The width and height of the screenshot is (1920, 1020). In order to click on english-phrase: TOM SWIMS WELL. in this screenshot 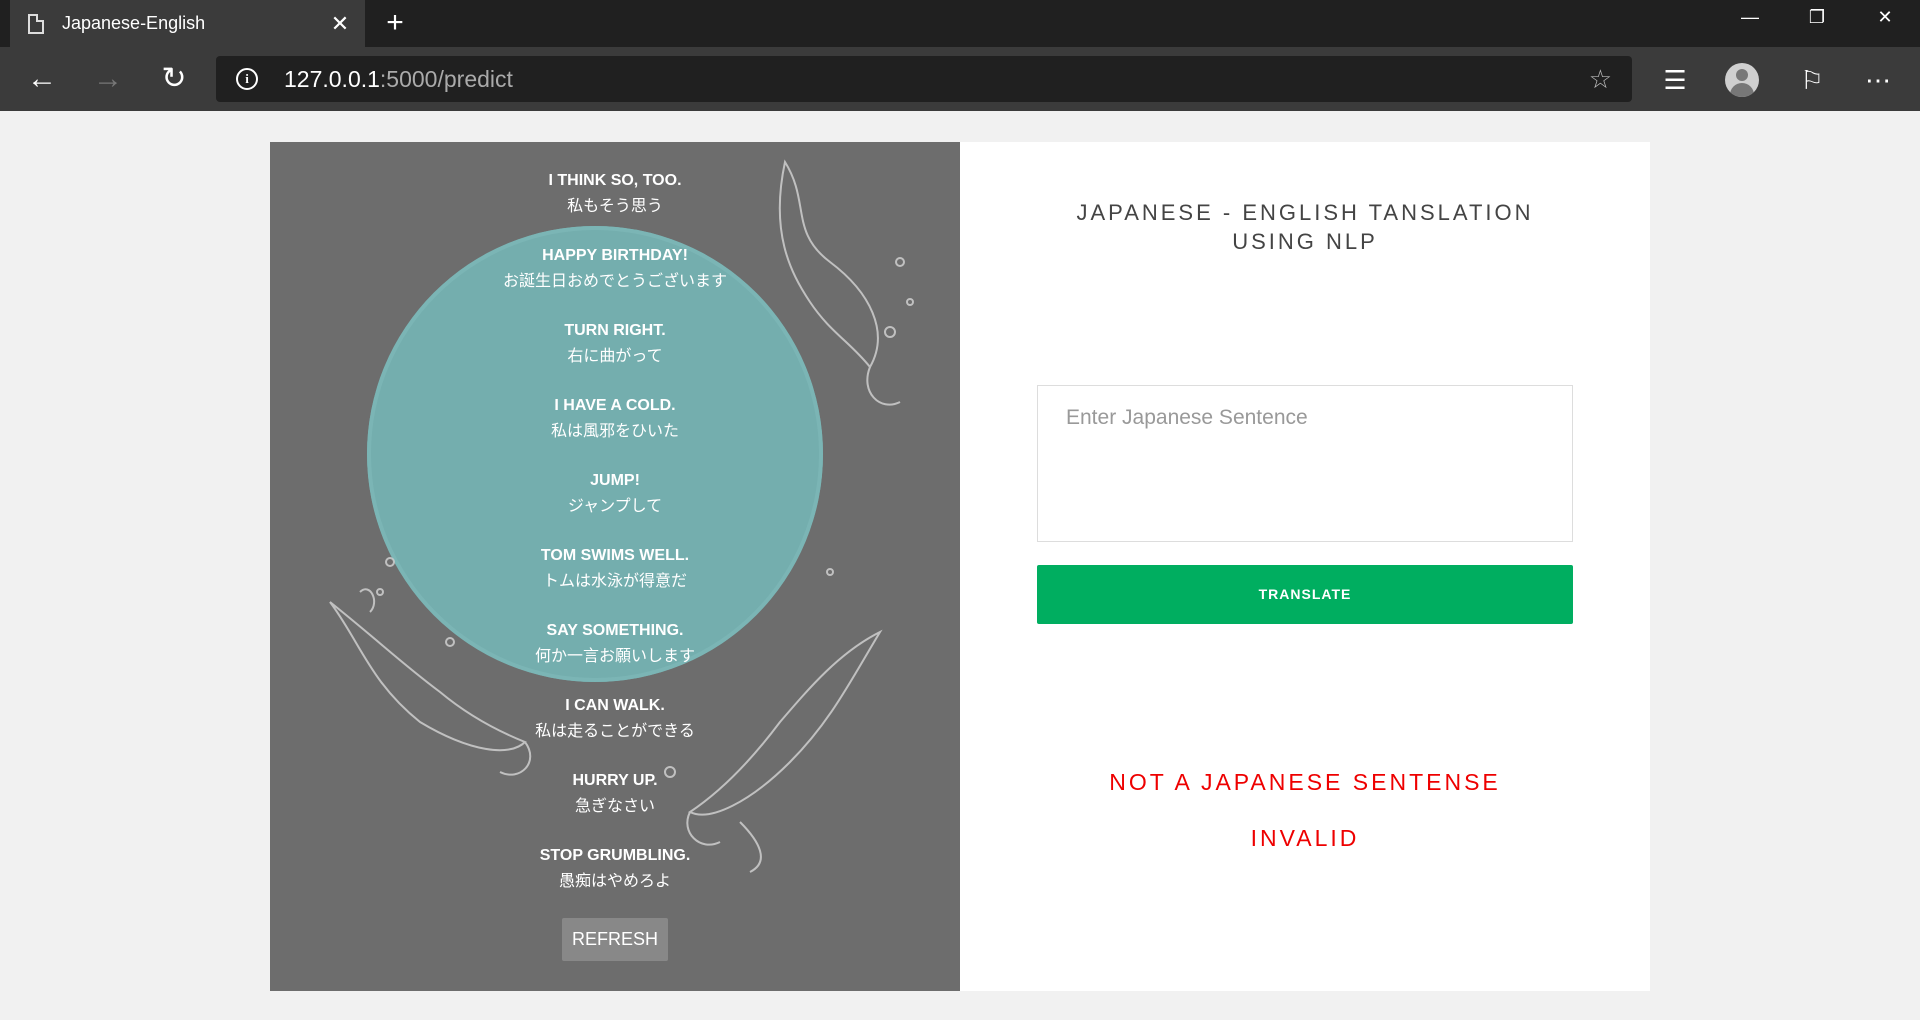, I will do `click(615, 555)`.